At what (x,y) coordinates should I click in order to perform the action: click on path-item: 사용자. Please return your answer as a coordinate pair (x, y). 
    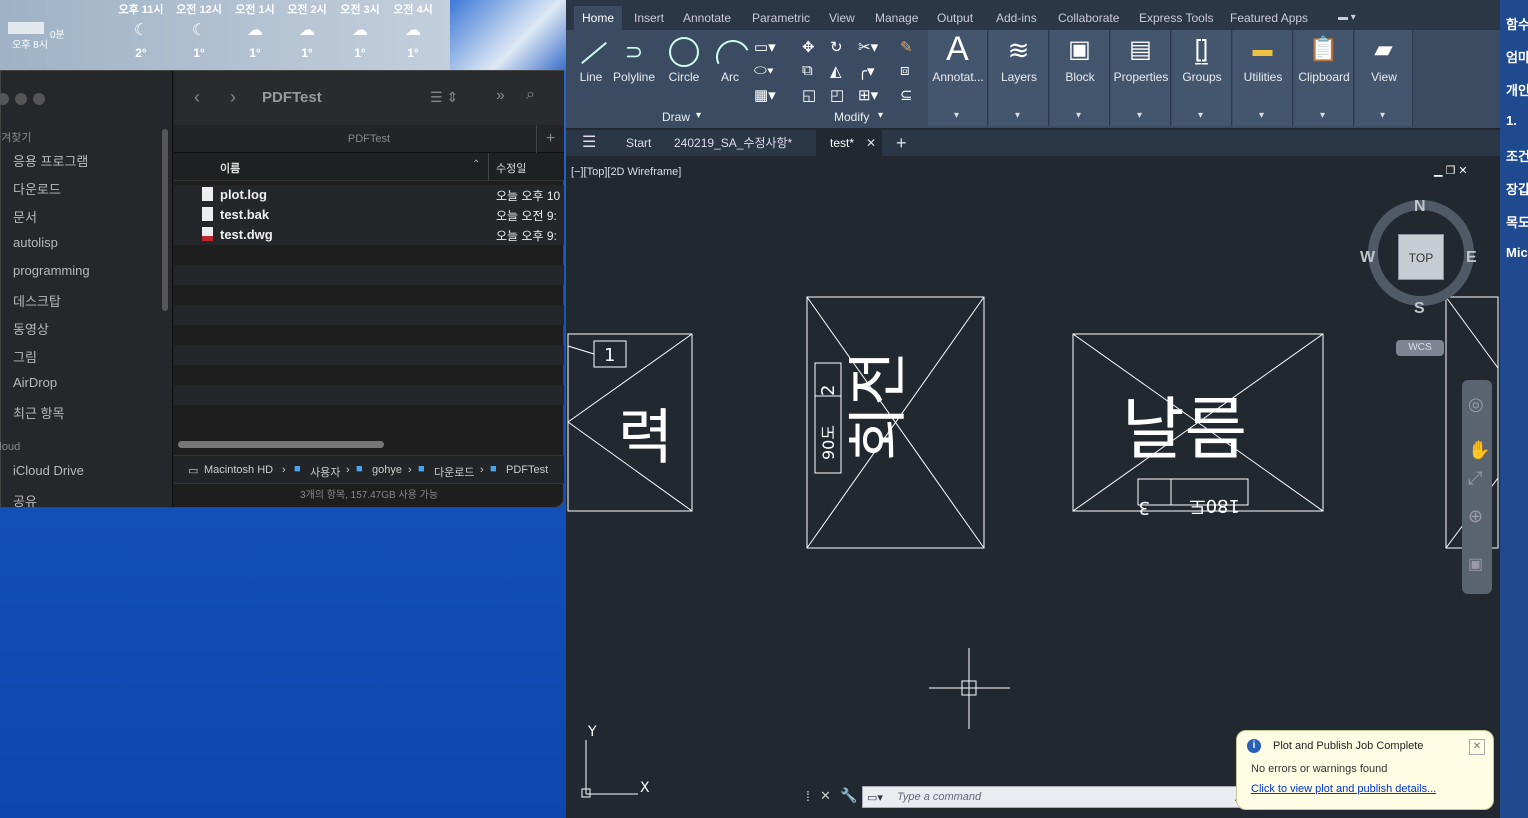
    Looking at the image, I should click on (325, 472).